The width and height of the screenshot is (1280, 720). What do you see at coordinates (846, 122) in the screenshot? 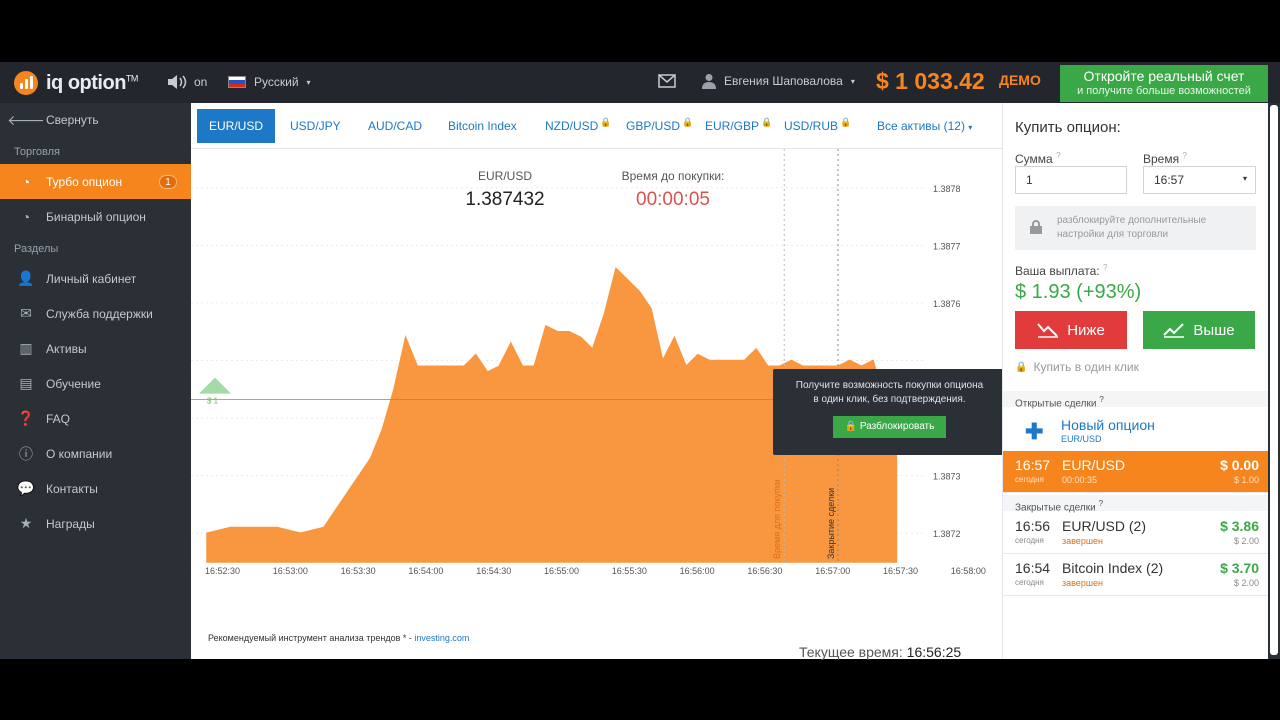
I see `lock-icon: 🔒` at bounding box center [846, 122].